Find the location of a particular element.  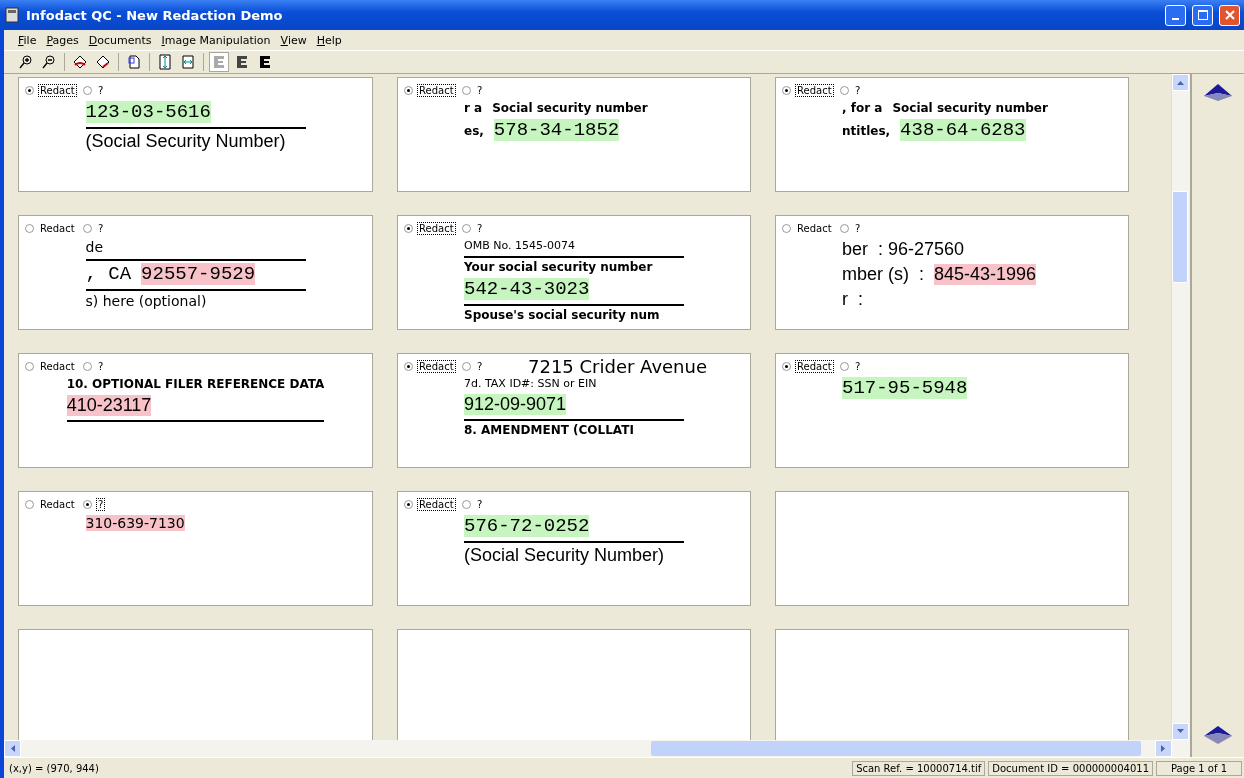

snippet-text: OMB No. 1545-0074 is located at coordinates (519, 245).